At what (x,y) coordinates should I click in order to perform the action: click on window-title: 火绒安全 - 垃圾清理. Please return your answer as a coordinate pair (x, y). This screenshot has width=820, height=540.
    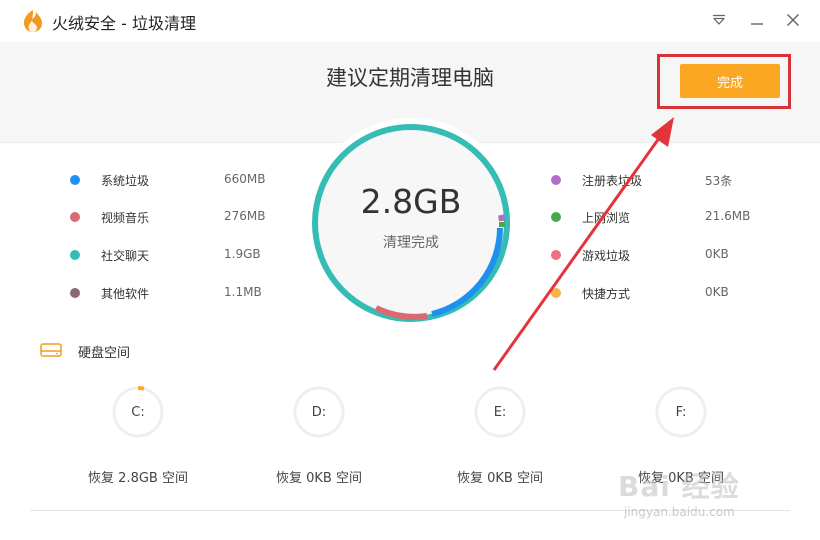
    Looking at the image, I should click on (124, 23).